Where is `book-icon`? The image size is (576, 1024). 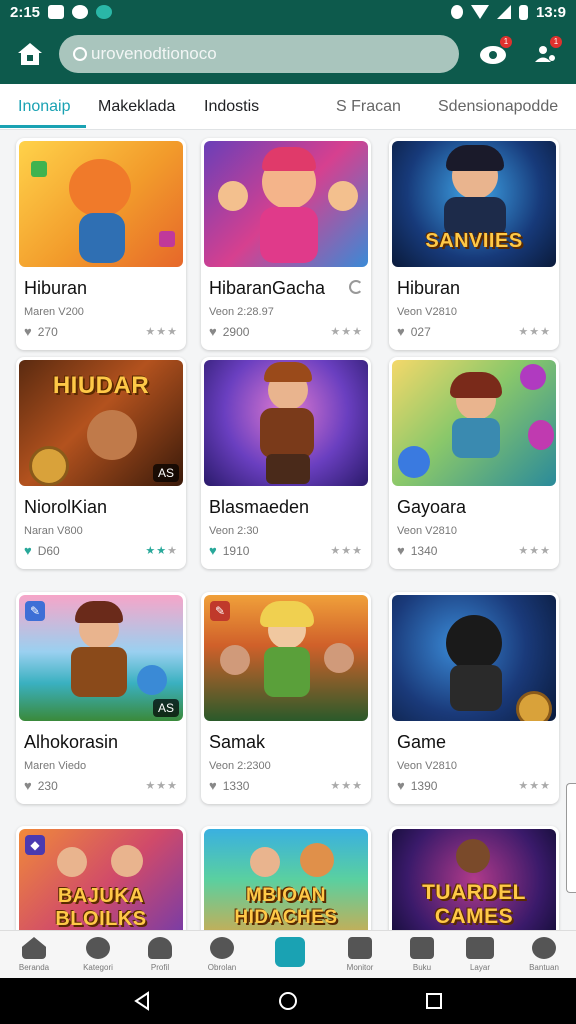
book-icon is located at coordinates (422, 948).